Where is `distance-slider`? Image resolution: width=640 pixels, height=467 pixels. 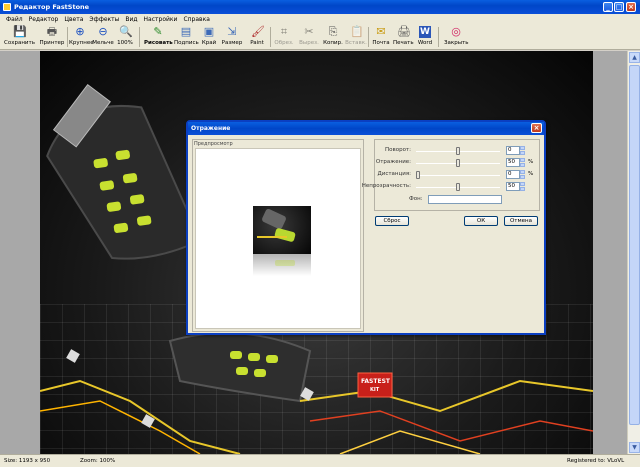
distance-slider is located at coordinates (458, 175).